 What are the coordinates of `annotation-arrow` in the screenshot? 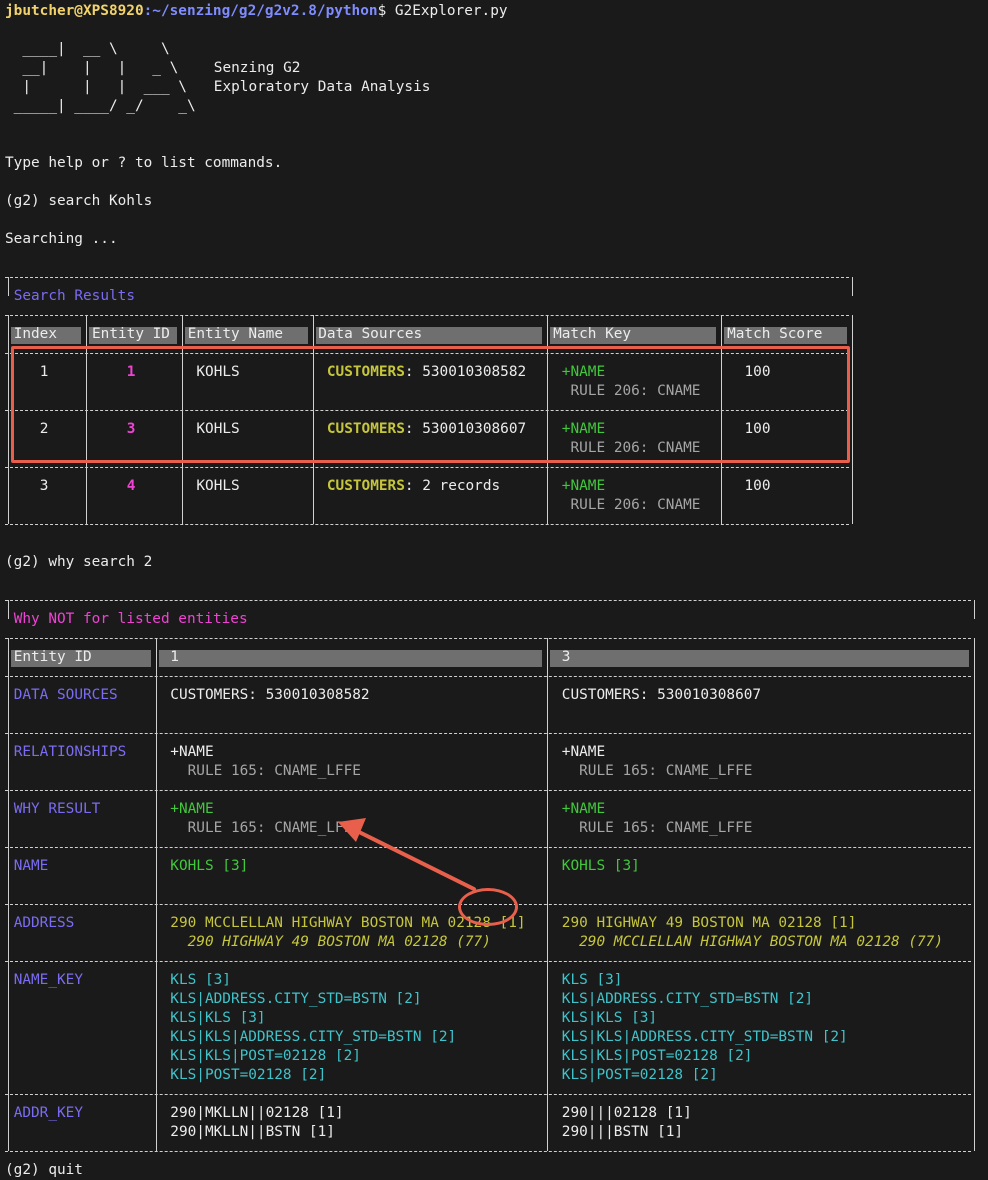 It's located at (407, 854).